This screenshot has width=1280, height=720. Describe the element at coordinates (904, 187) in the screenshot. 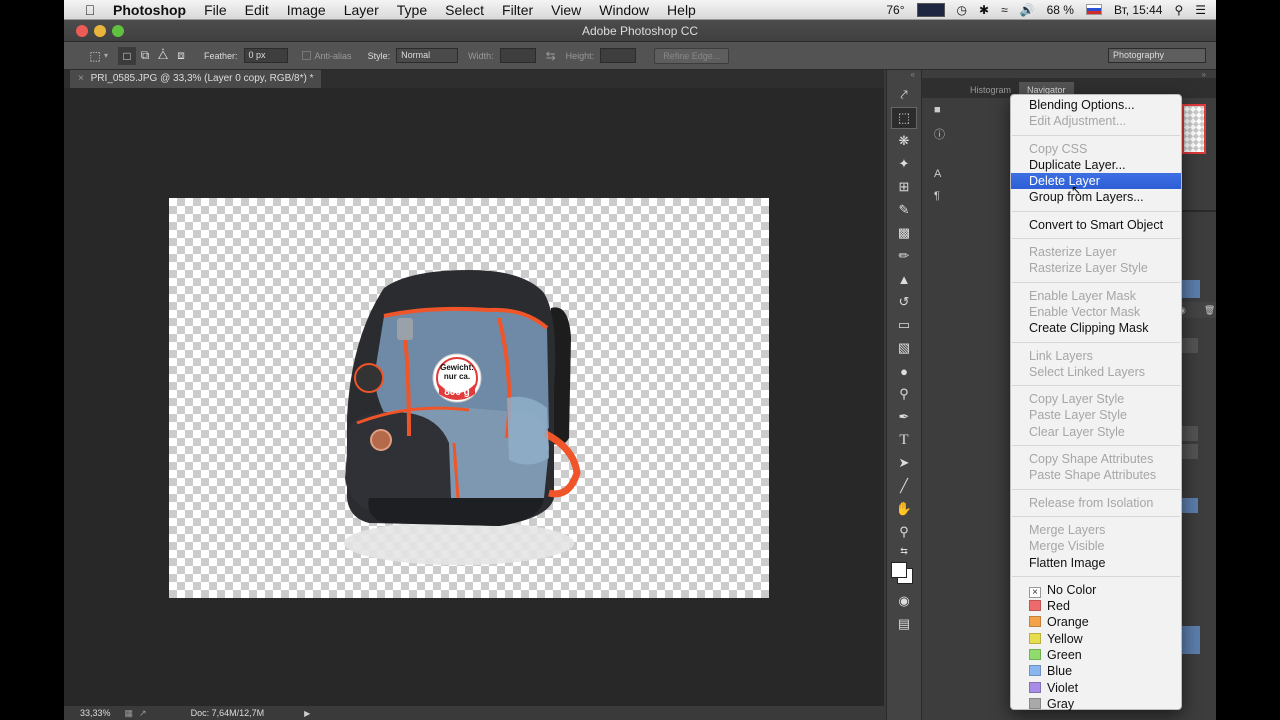

I see `crop-tool-icon: ⊞` at that location.